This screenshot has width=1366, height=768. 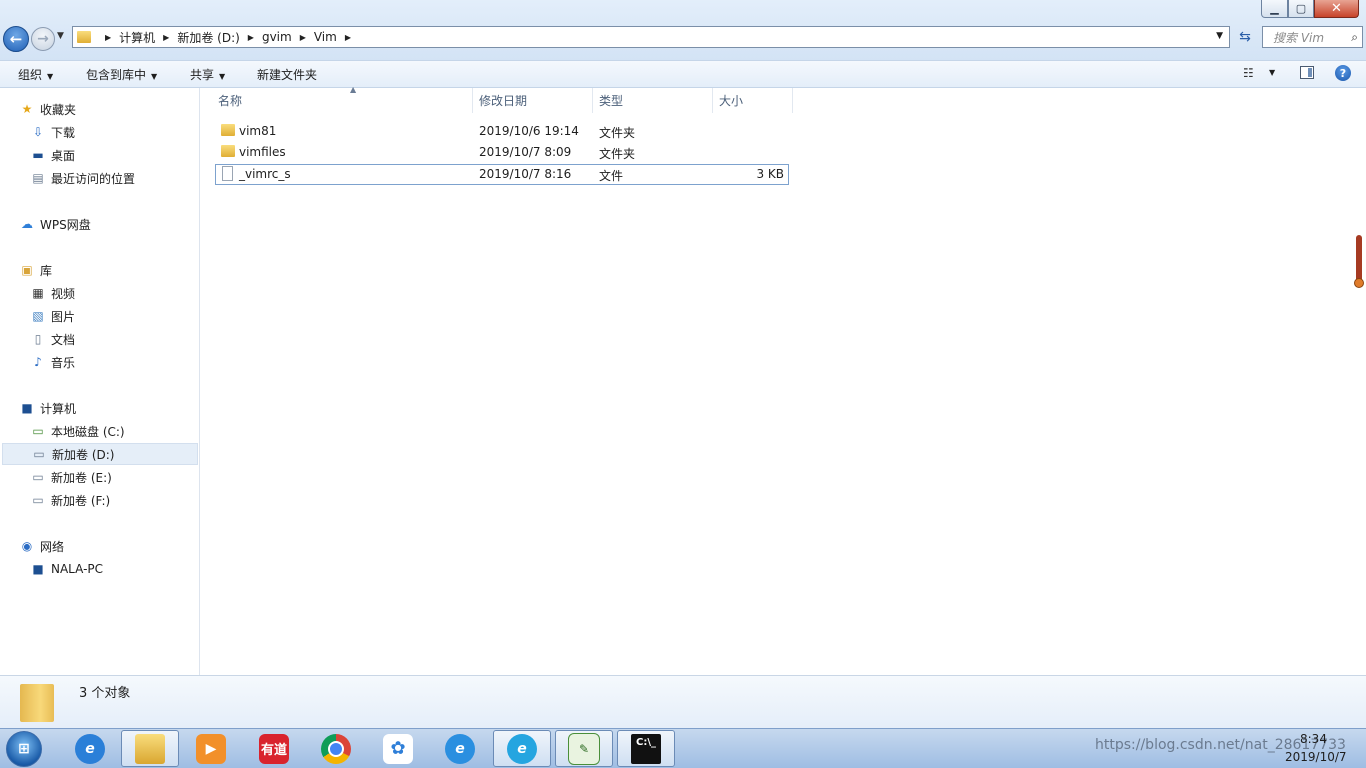 What do you see at coordinates (325, 37) in the screenshot?
I see `breadcrumb-vim: Vim` at bounding box center [325, 37].